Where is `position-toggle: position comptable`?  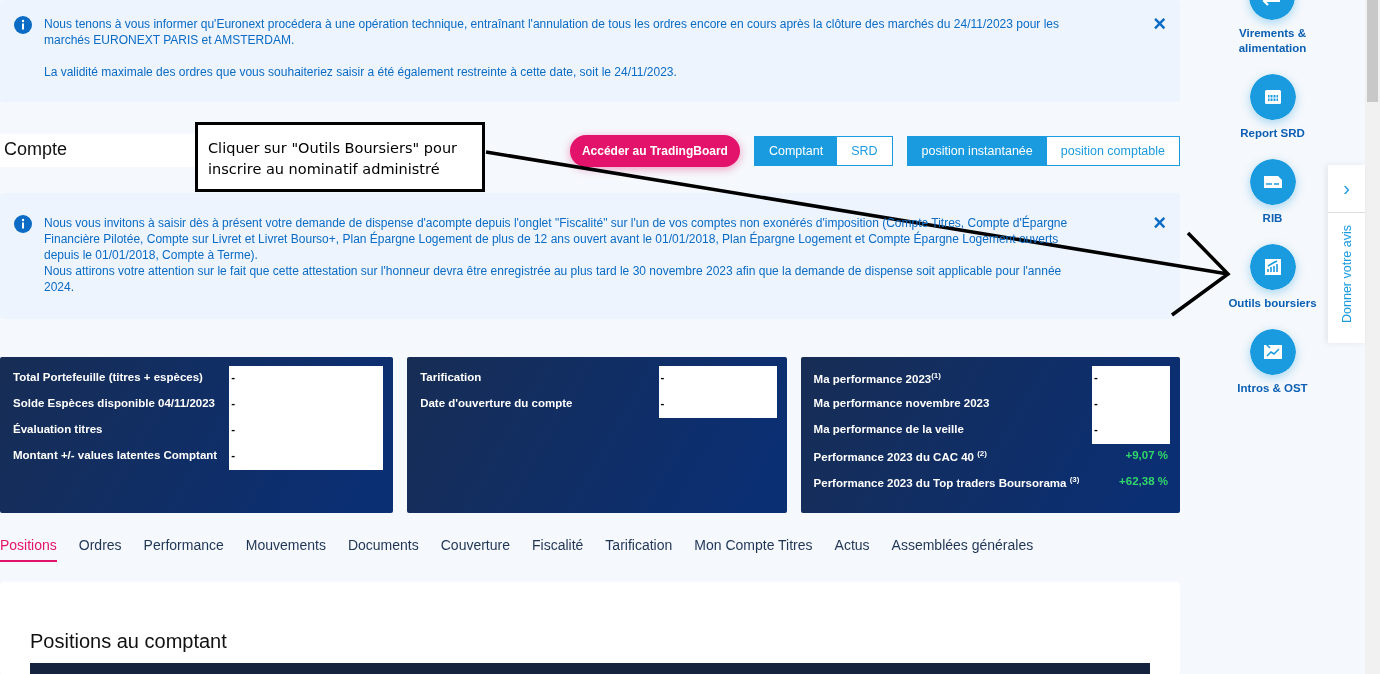 position-toggle: position comptable is located at coordinates (1112, 150).